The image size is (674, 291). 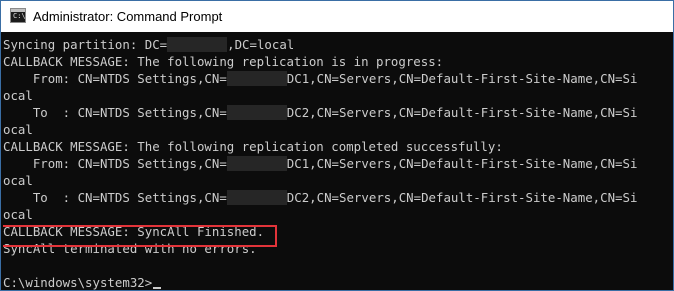 I want to click on console-prompt-line: C:\windows\system32>, so click(x=337, y=282).